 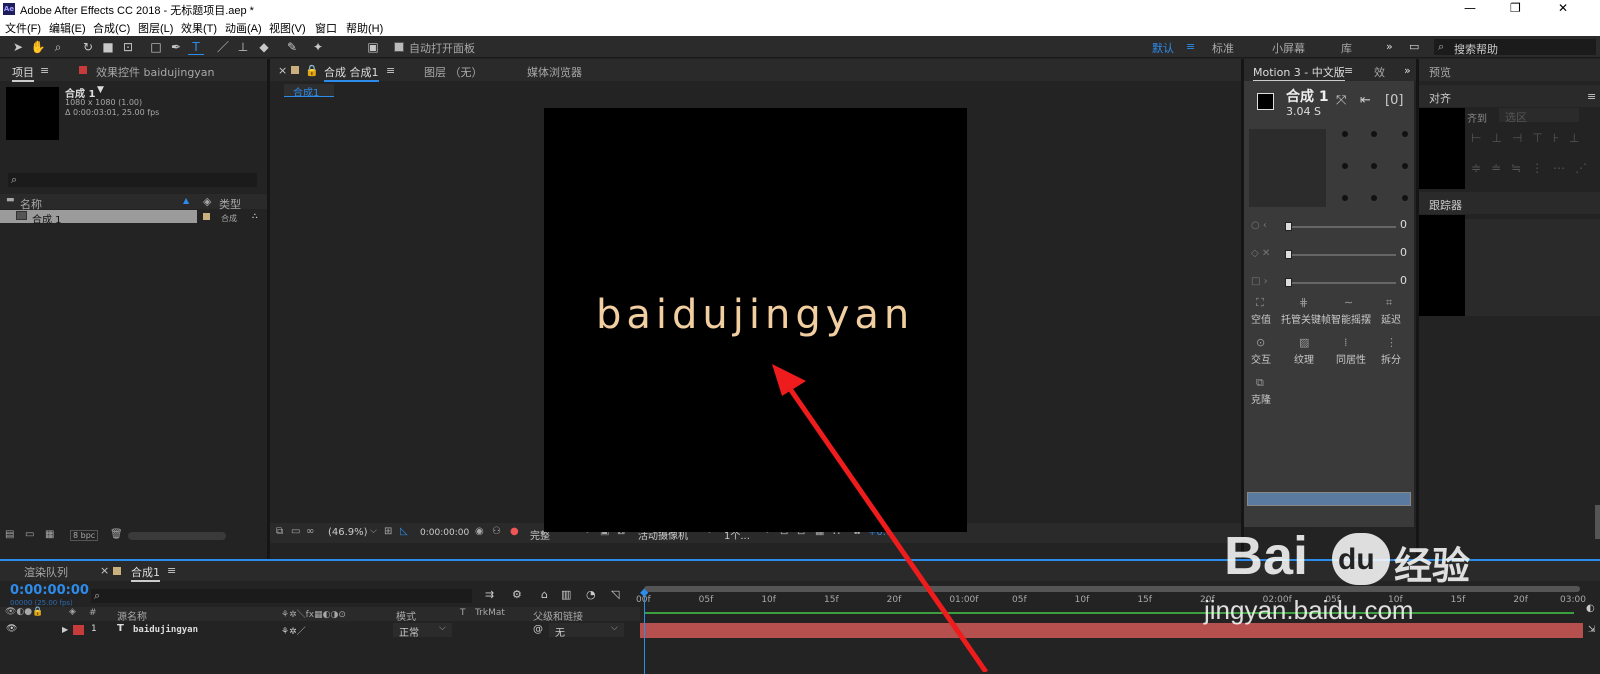 I want to click on comp-dropdown-icon: ▼, so click(x=100, y=90).